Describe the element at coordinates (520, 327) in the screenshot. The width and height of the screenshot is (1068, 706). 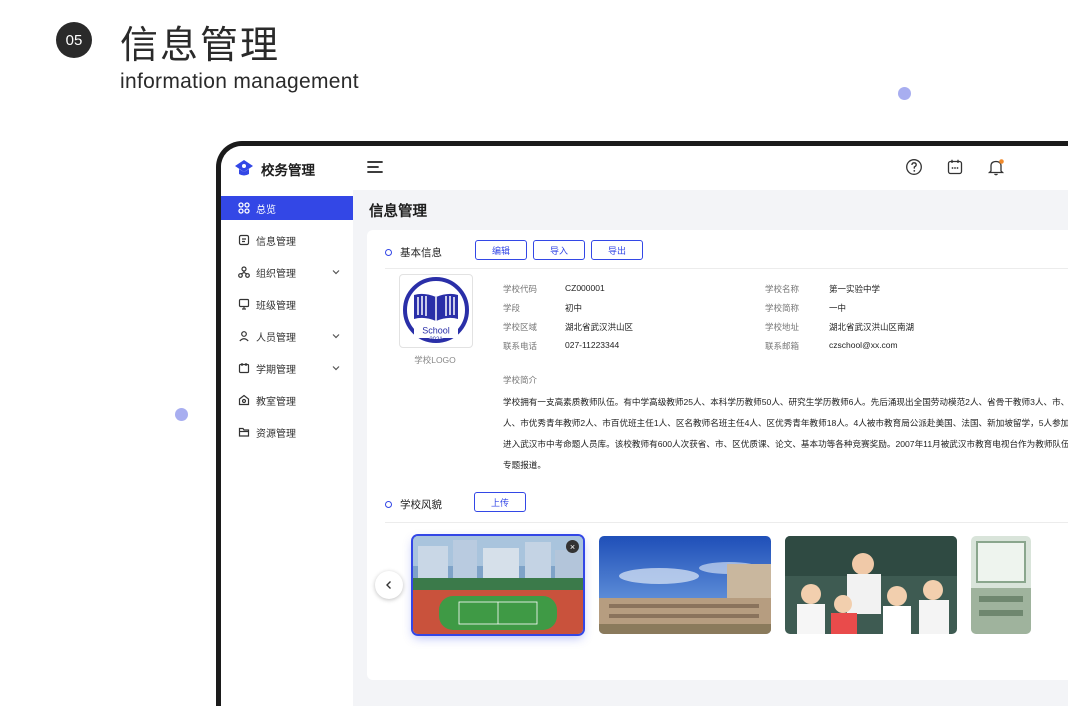
I see `school-region-label: 学校区域` at that location.